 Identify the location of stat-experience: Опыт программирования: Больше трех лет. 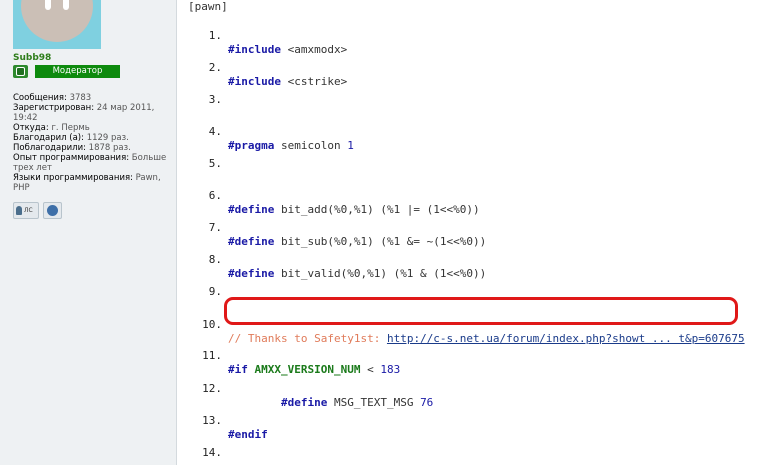
(90, 163).